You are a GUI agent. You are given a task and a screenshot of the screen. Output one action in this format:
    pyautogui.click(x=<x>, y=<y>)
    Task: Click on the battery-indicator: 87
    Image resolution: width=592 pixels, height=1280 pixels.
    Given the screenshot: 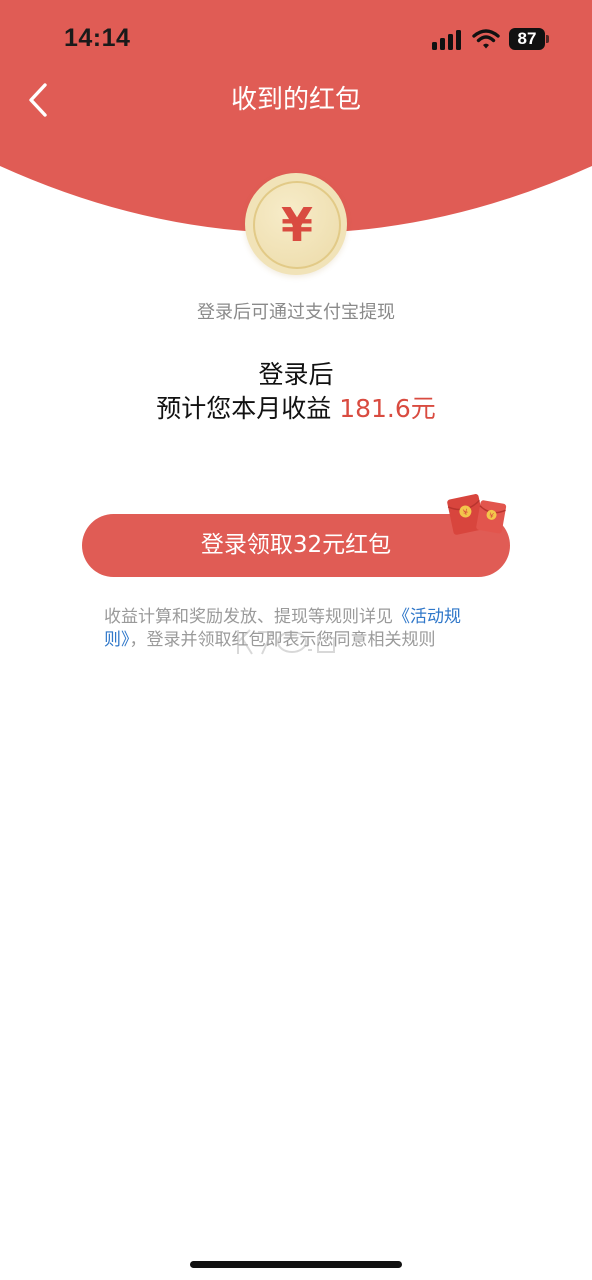 What is the action you would take?
    pyautogui.click(x=529, y=39)
    